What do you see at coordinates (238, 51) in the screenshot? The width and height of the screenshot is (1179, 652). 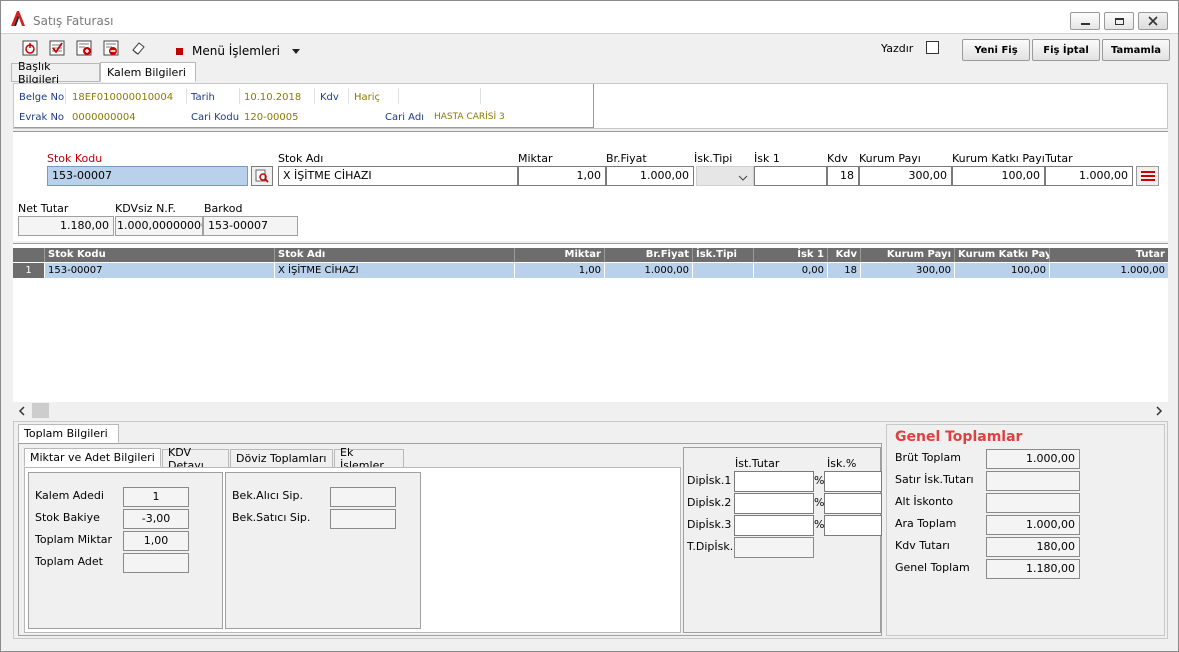 I see `menu-operations-dropdown: Menü İşlemleri` at bounding box center [238, 51].